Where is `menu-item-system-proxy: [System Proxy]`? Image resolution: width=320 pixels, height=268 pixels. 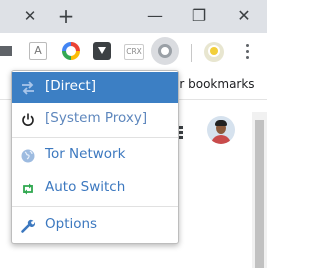 menu-item-system-proxy: [System Proxy] is located at coordinates (95, 119).